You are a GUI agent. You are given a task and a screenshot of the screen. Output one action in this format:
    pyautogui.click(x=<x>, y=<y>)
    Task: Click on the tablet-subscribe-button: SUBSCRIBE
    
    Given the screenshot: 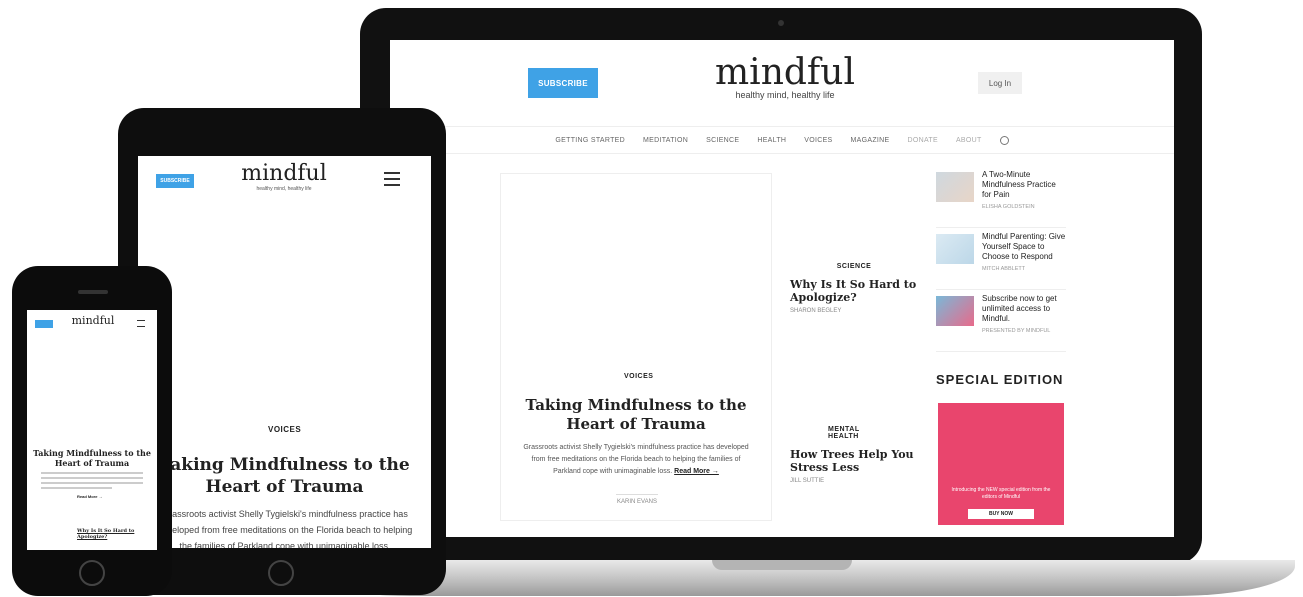 What is the action you would take?
    pyautogui.click(x=175, y=181)
    